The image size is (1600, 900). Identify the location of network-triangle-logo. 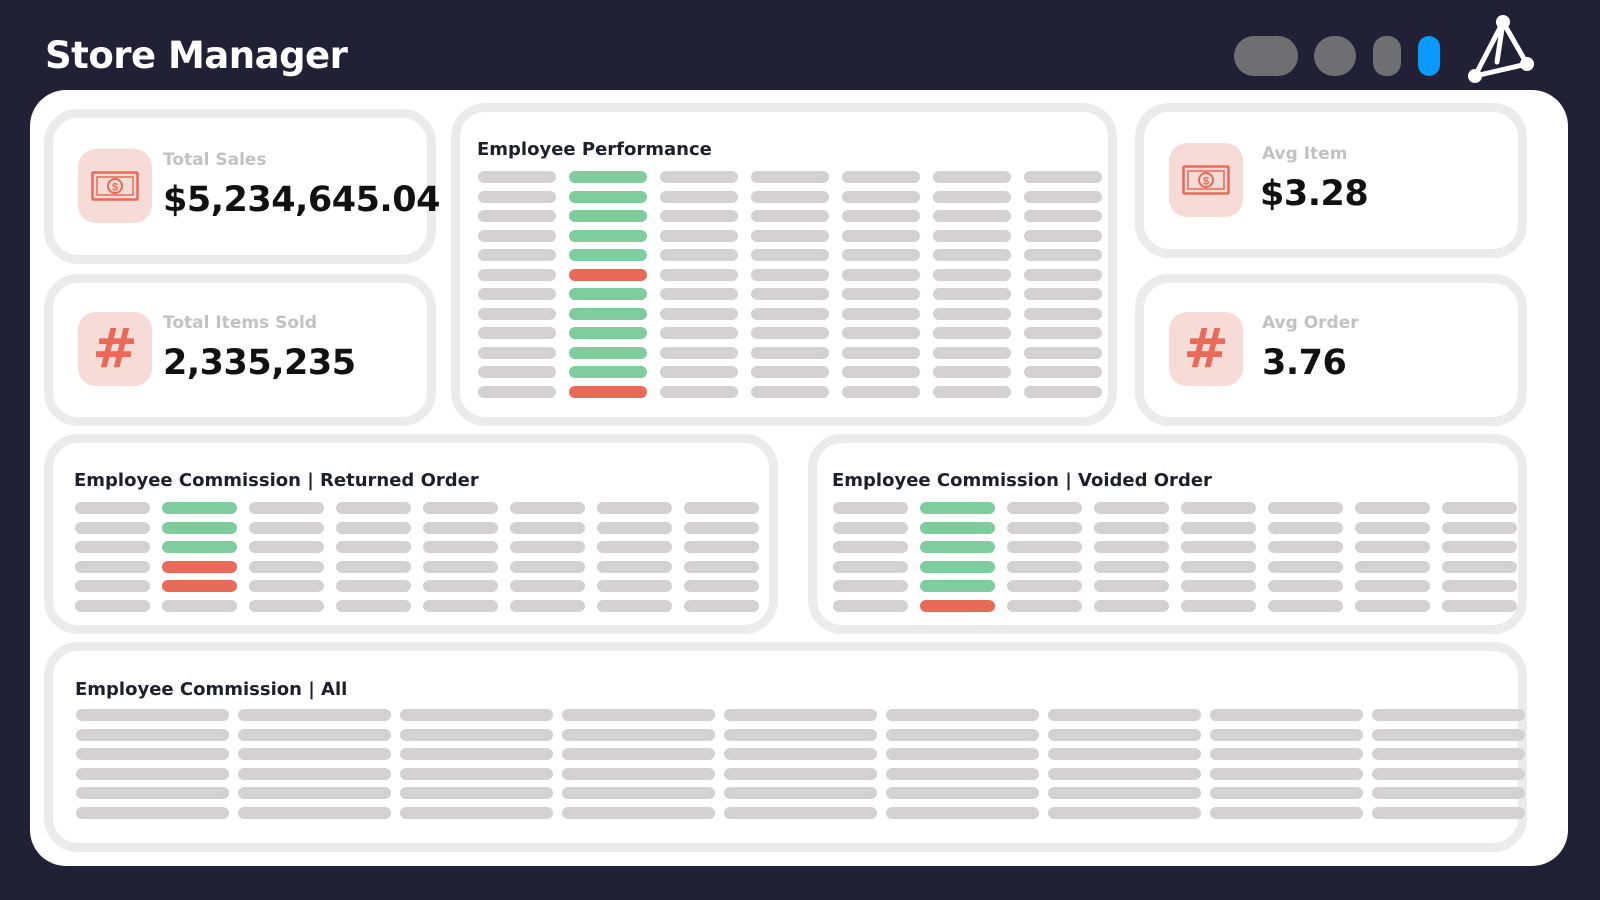
(1500, 49).